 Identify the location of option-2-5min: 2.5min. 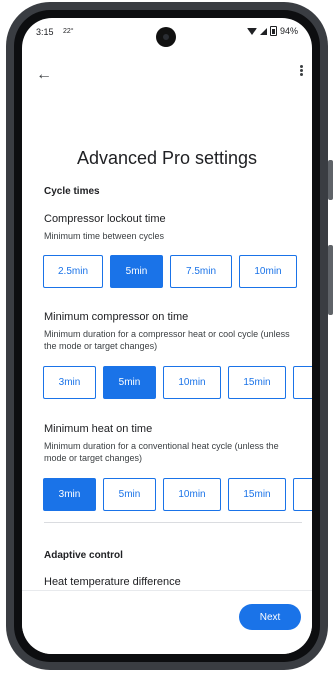
(73, 271).